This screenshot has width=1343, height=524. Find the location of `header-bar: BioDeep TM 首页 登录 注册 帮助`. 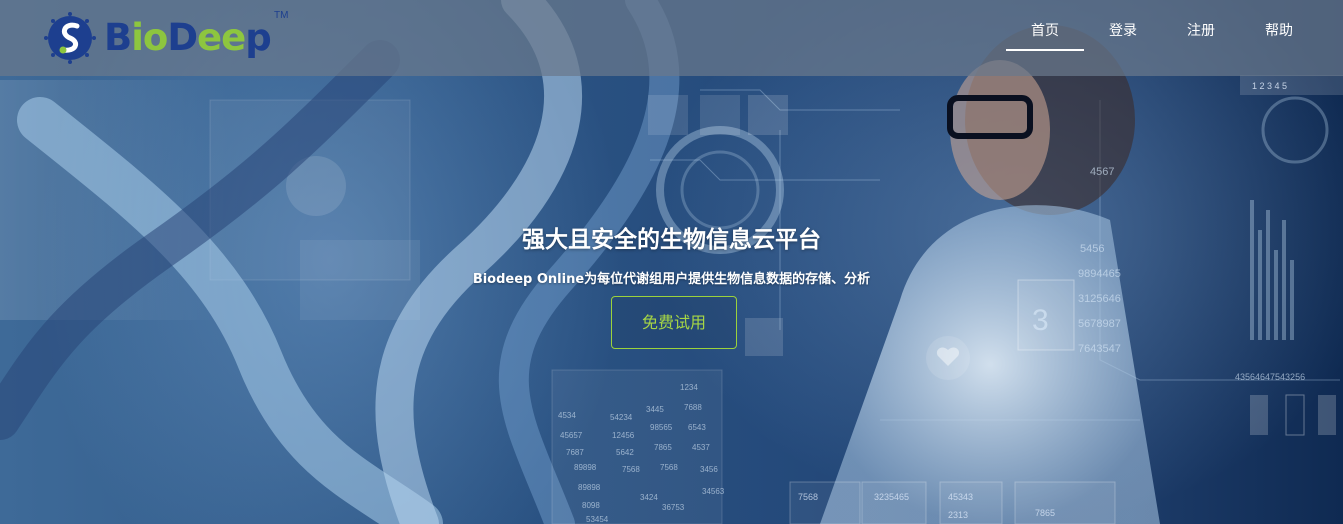

header-bar: BioDeep TM 首页 登录 注册 帮助 is located at coordinates (671, 38).